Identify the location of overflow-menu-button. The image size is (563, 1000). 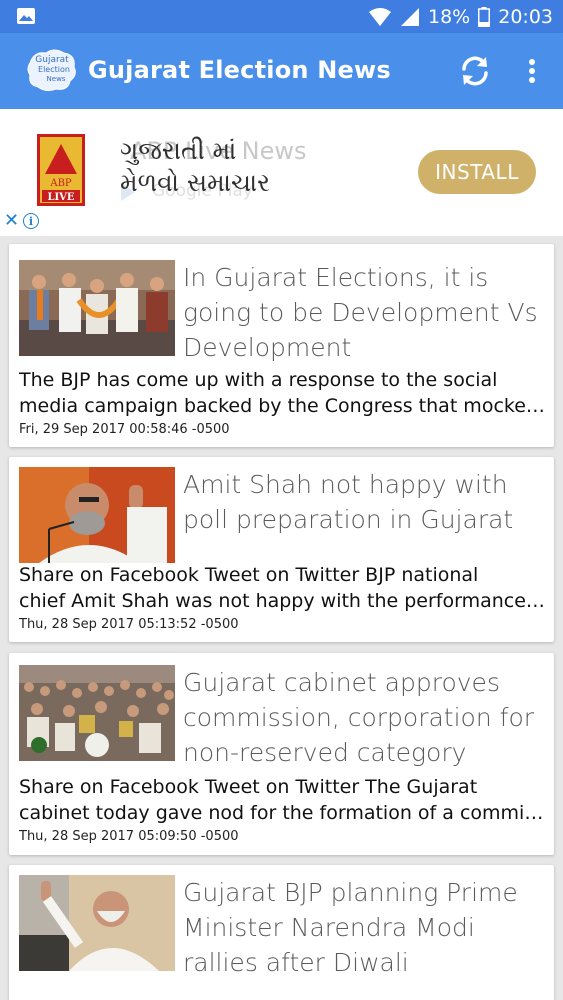
(532, 71).